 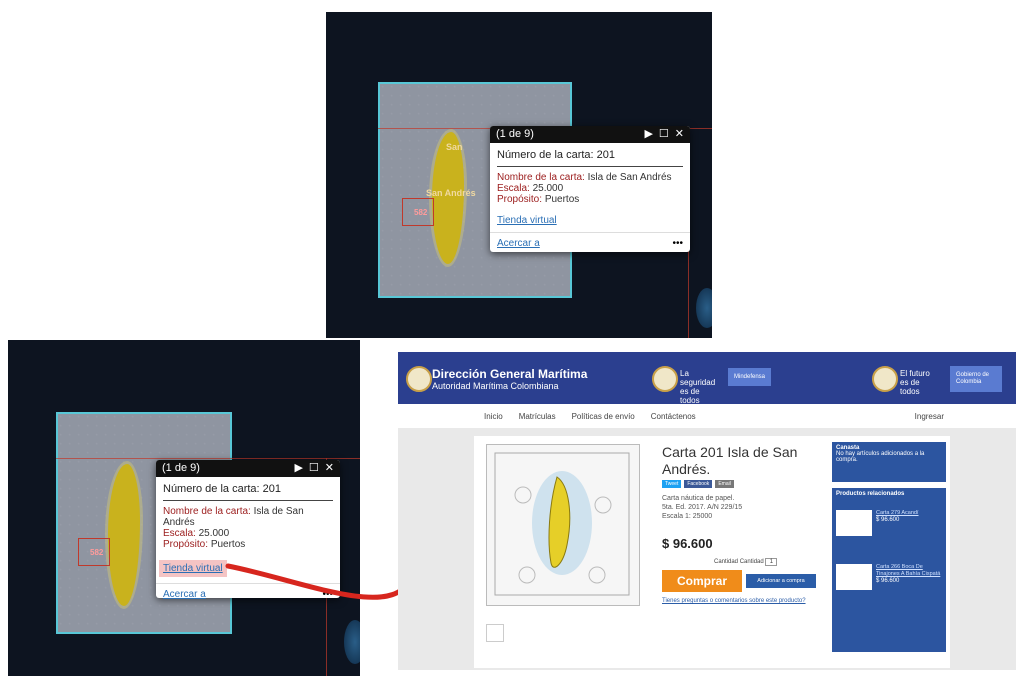 What do you see at coordinates (493, 416) in the screenshot?
I see `nav-item: Inicio` at bounding box center [493, 416].